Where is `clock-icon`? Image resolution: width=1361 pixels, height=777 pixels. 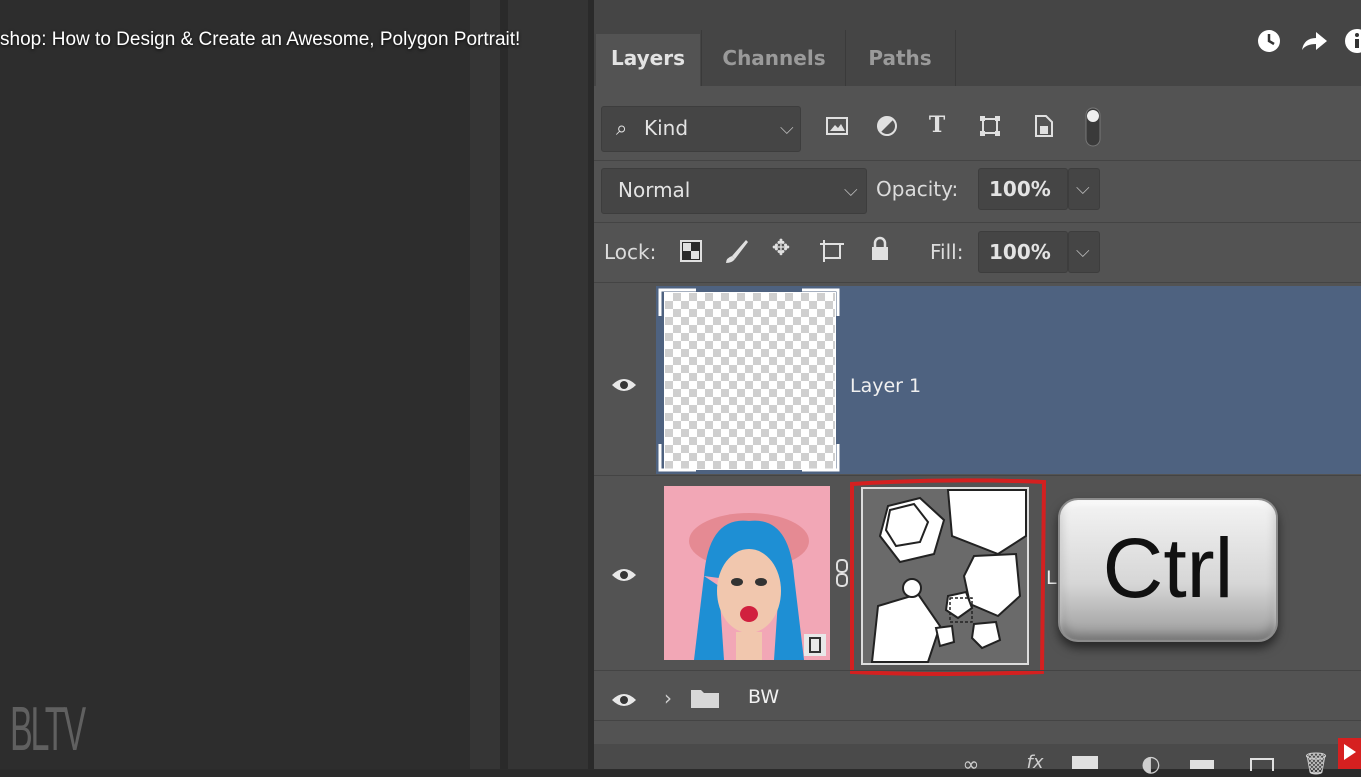
clock-icon is located at coordinates (1269, 41).